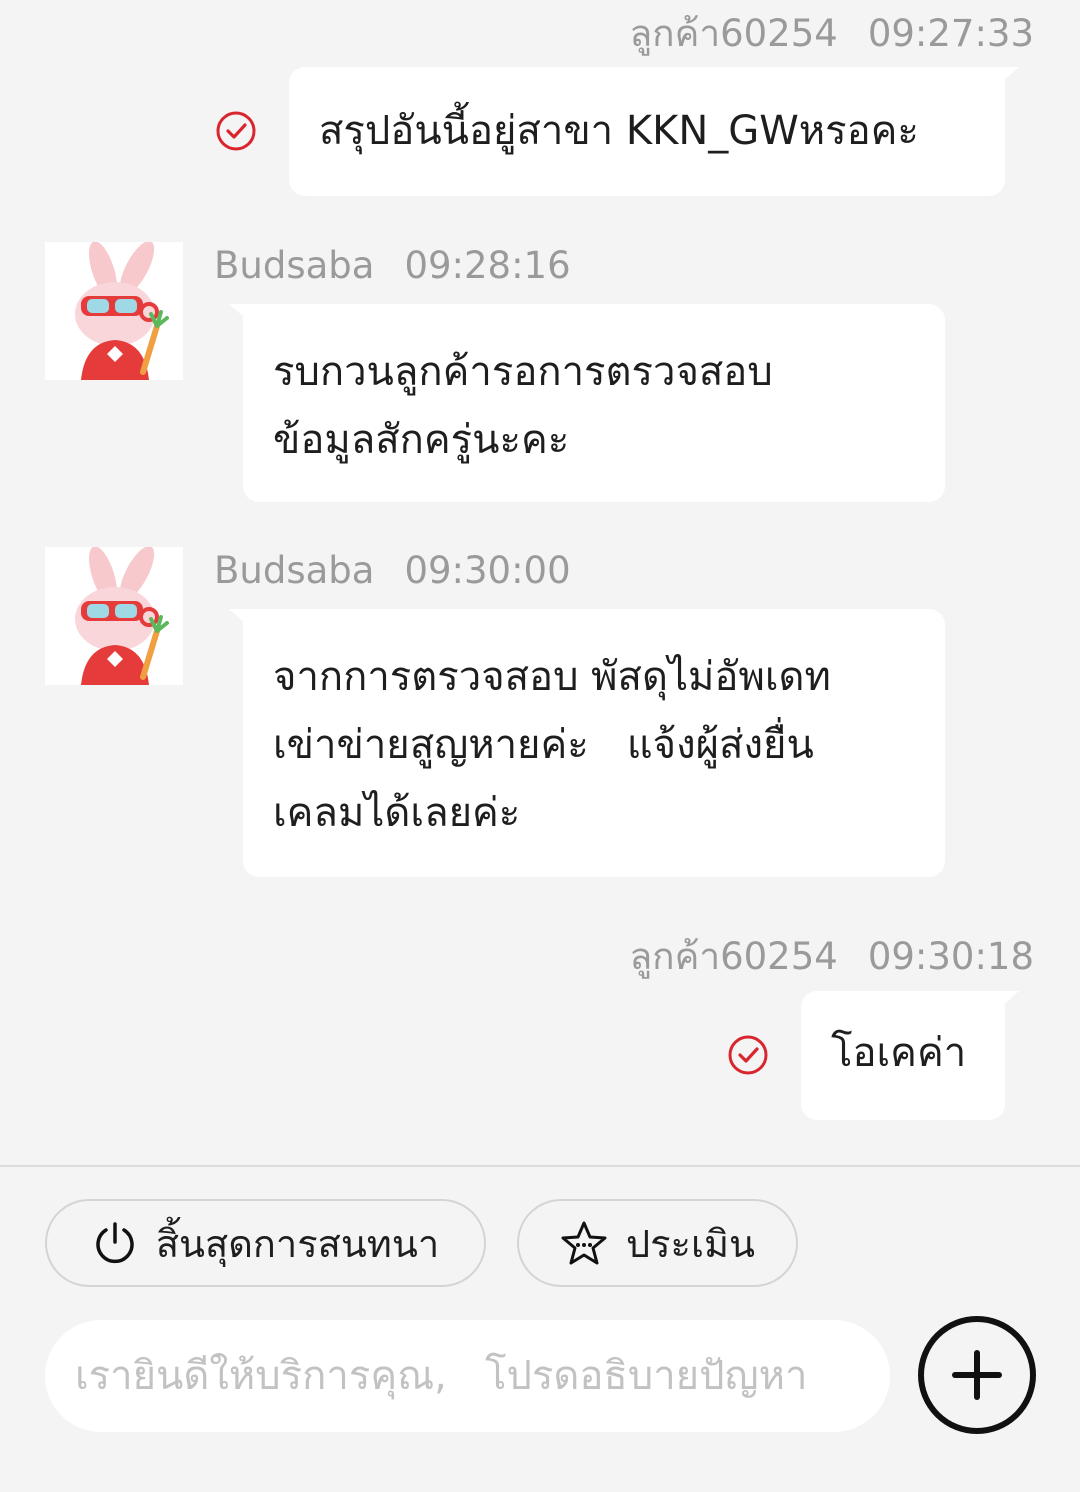 This screenshot has height=1492, width=1080. I want to click on end-chat-label: สิ้นสุดการสนทนา, so click(297, 1244).